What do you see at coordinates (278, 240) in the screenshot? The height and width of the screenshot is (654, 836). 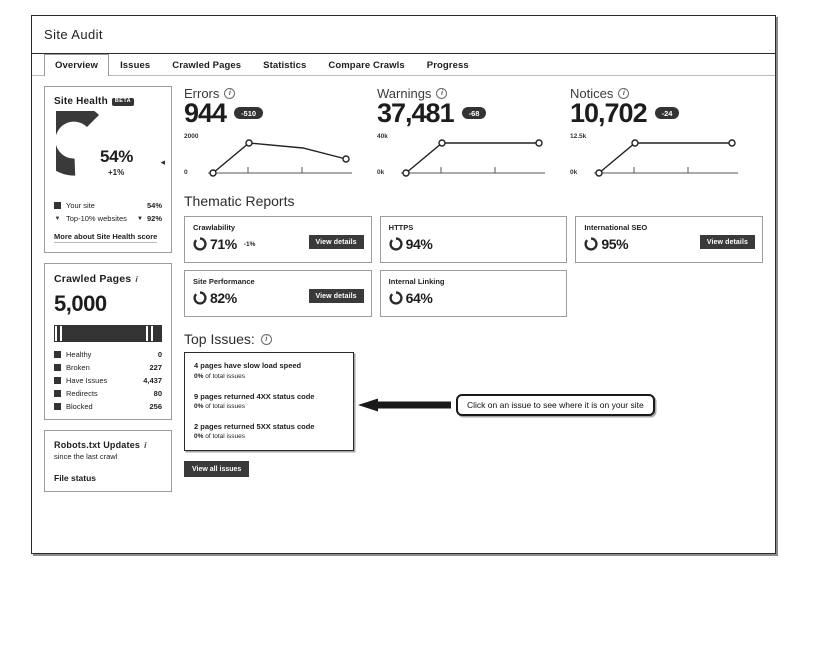 I see `thematic-card-crawlability: Crawlability 71% -1% View details` at bounding box center [278, 240].